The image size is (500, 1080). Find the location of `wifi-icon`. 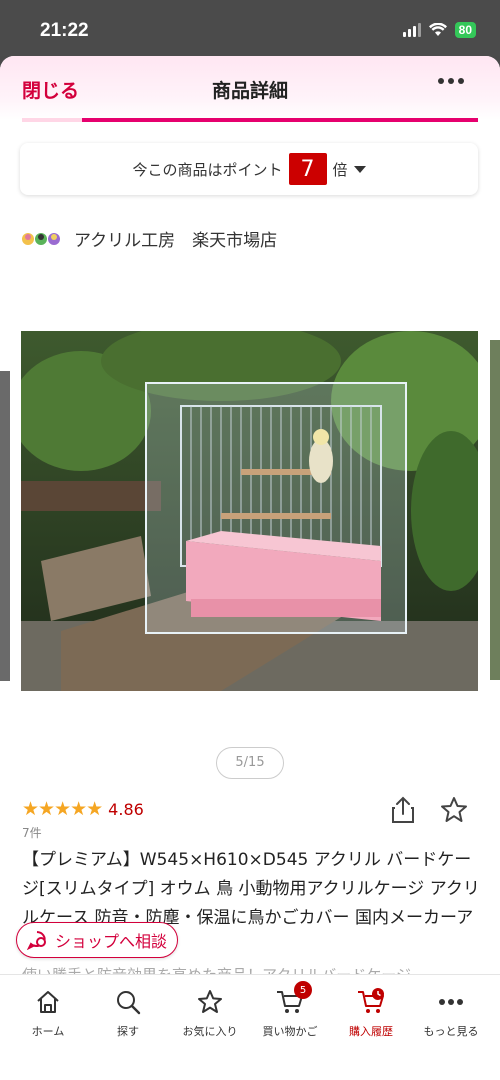

wifi-icon is located at coordinates (437, 29).